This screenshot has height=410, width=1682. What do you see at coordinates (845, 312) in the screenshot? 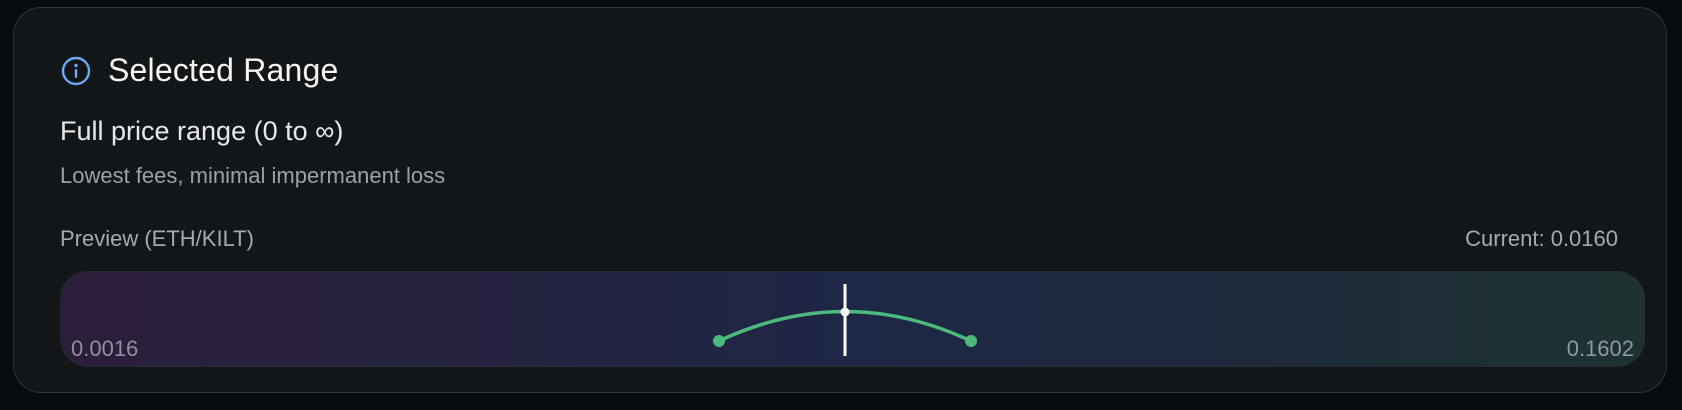
I see `current-price-dot` at bounding box center [845, 312].